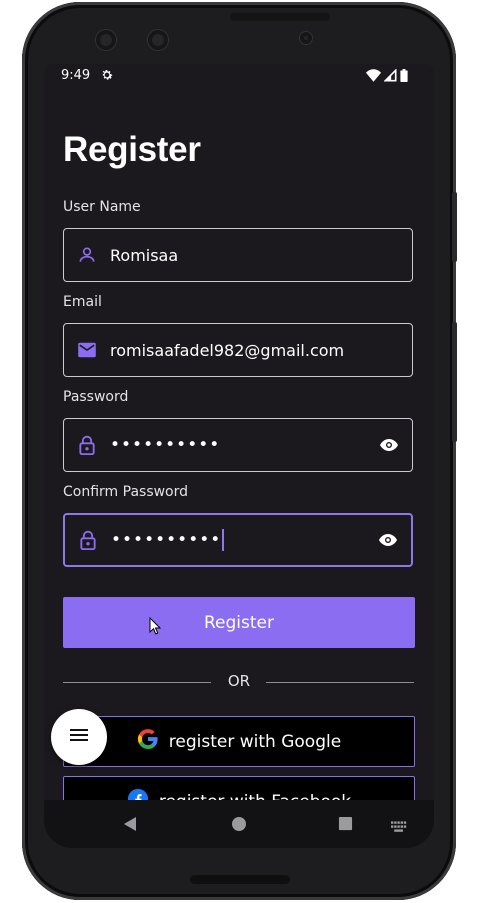  Describe the element at coordinates (82, 302) in the screenshot. I see `email-label: Email` at that location.